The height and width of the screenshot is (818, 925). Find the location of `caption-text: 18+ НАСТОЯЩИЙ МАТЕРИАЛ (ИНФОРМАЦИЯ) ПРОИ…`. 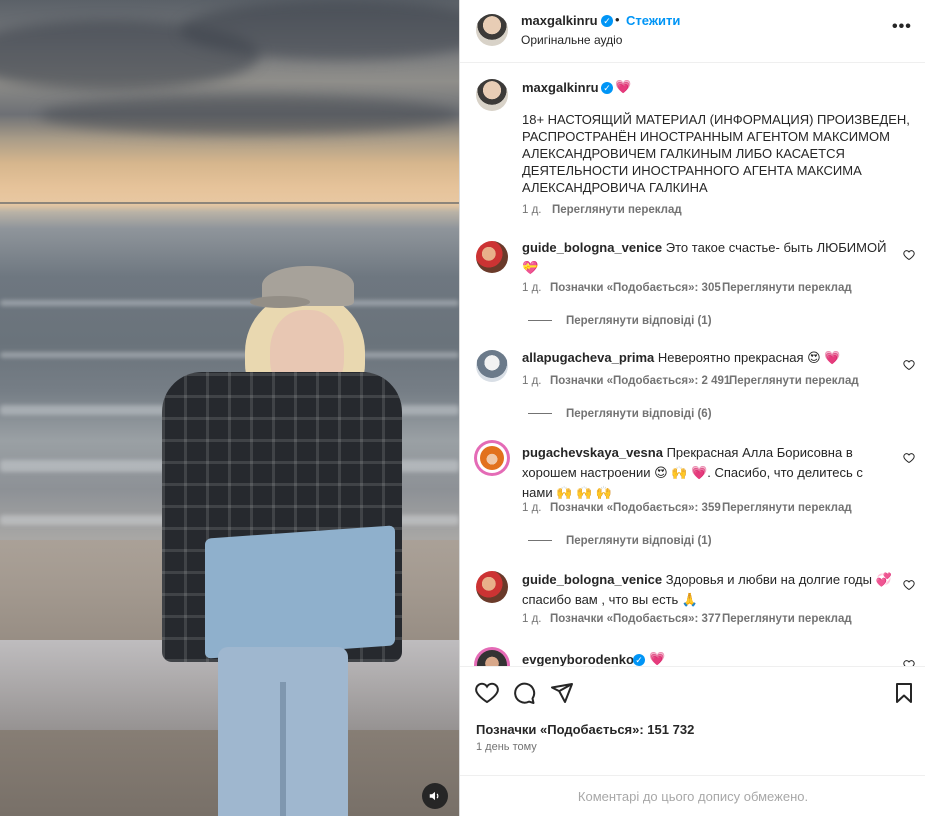

caption-text: 18+ НАСТОЯЩИЙ МАТЕРИАЛ (ИНФОРМАЦИЯ) ПРОИ… is located at coordinates (716, 153).